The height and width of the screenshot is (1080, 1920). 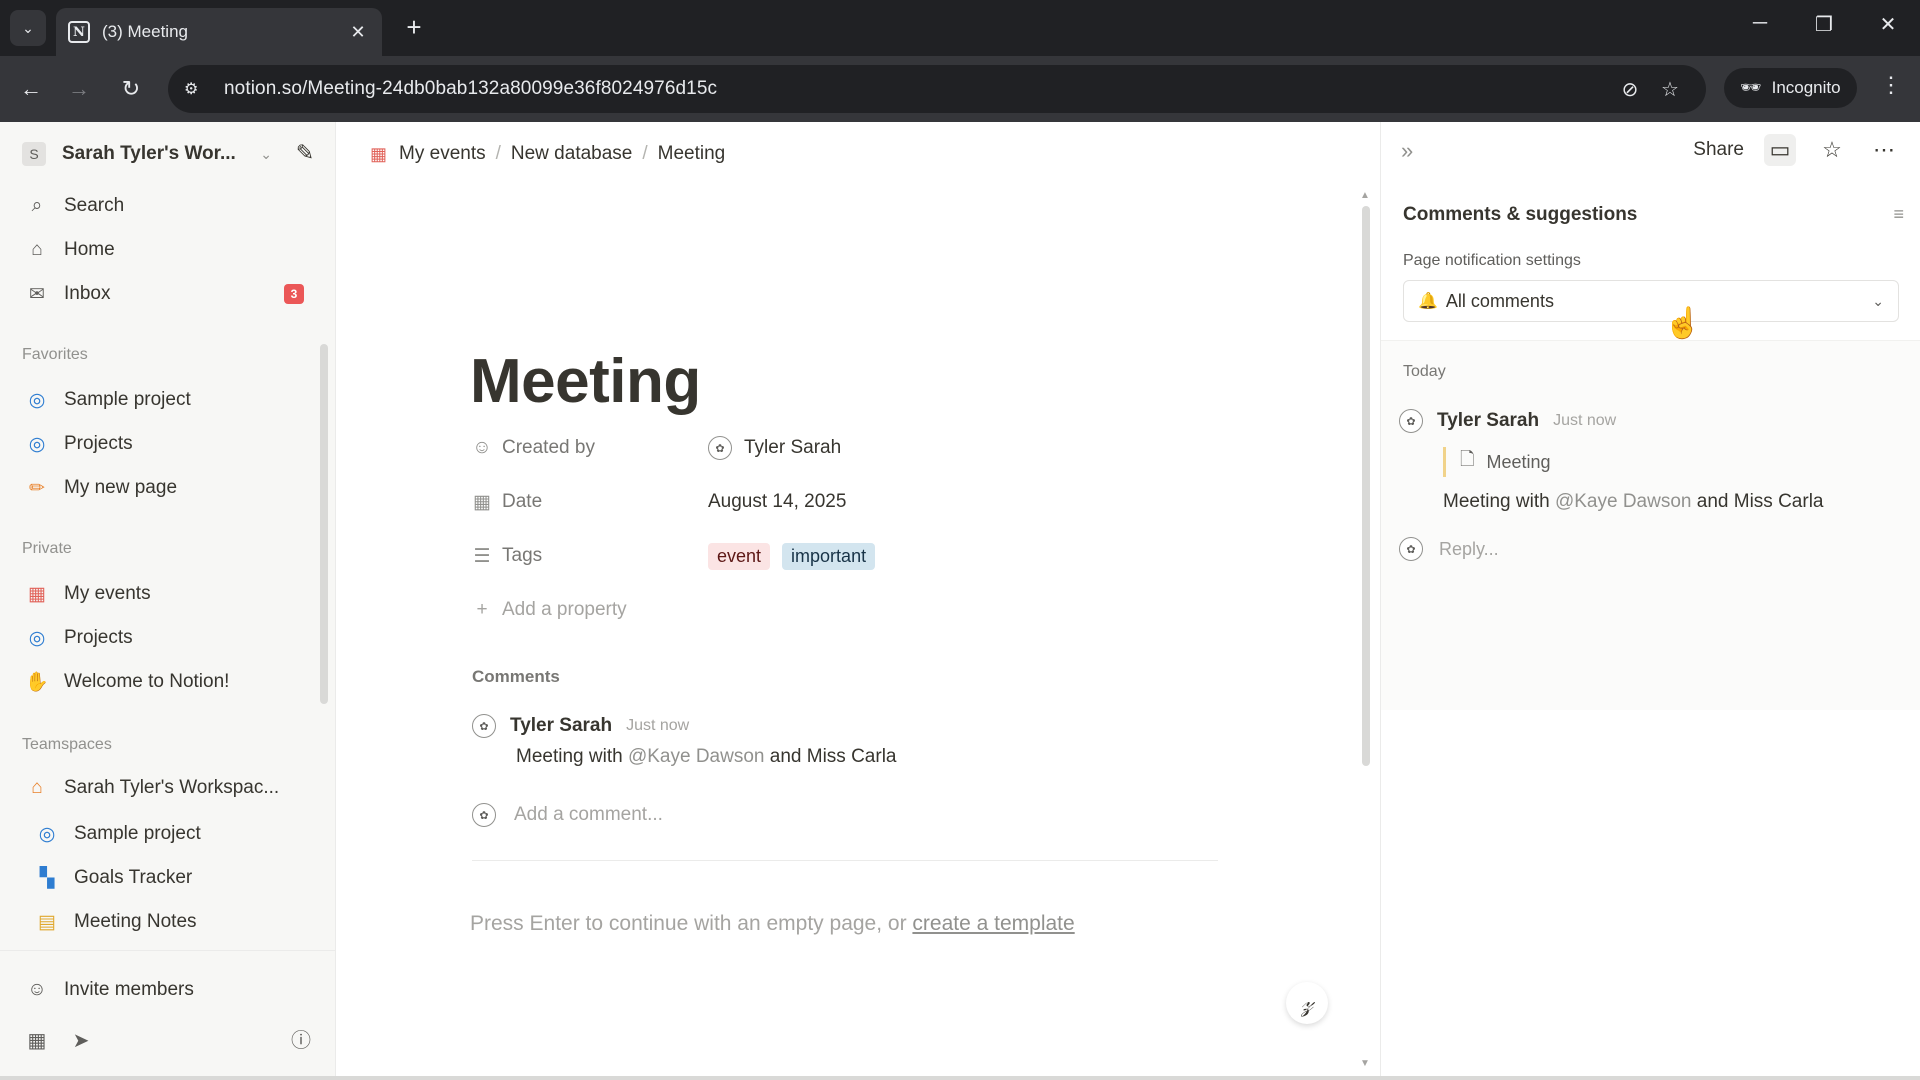 What do you see at coordinates (1407, 151) in the screenshot?
I see `collapse-panel-icon: »` at bounding box center [1407, 151].